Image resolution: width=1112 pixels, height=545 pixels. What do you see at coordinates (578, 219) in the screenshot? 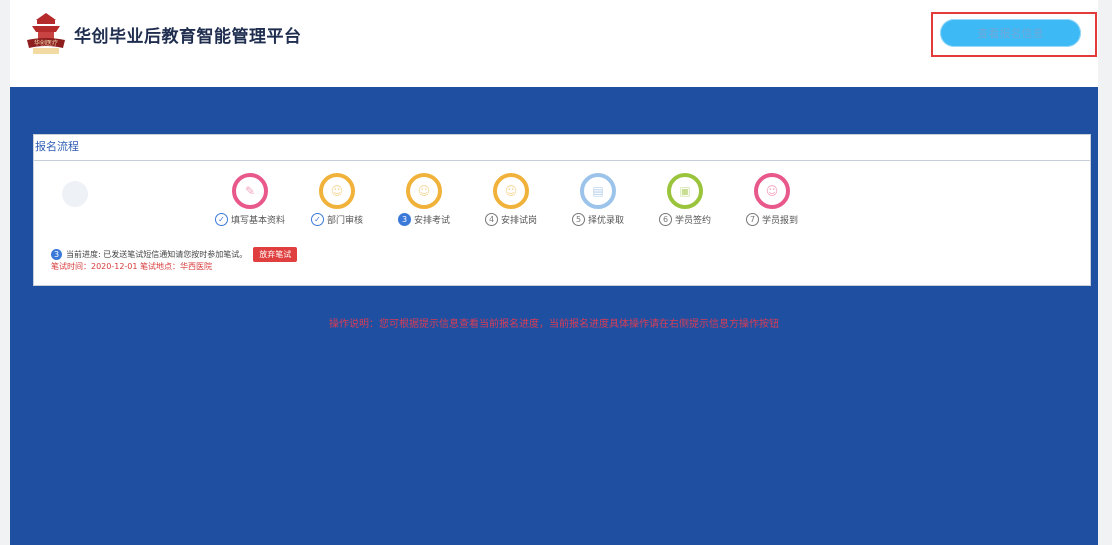
I see `step-number: 5` at bounding box center [578, 219].